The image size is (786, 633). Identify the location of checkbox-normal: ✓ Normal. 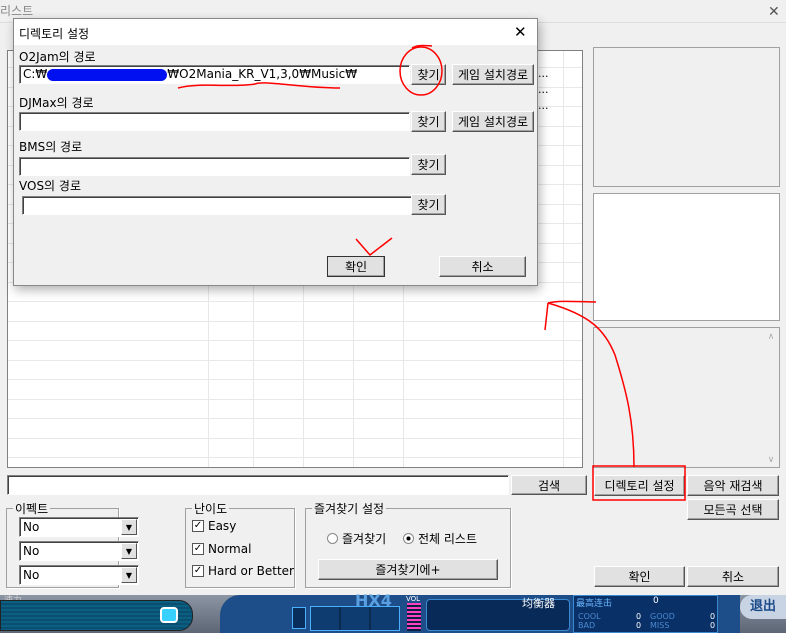
(221, 549).